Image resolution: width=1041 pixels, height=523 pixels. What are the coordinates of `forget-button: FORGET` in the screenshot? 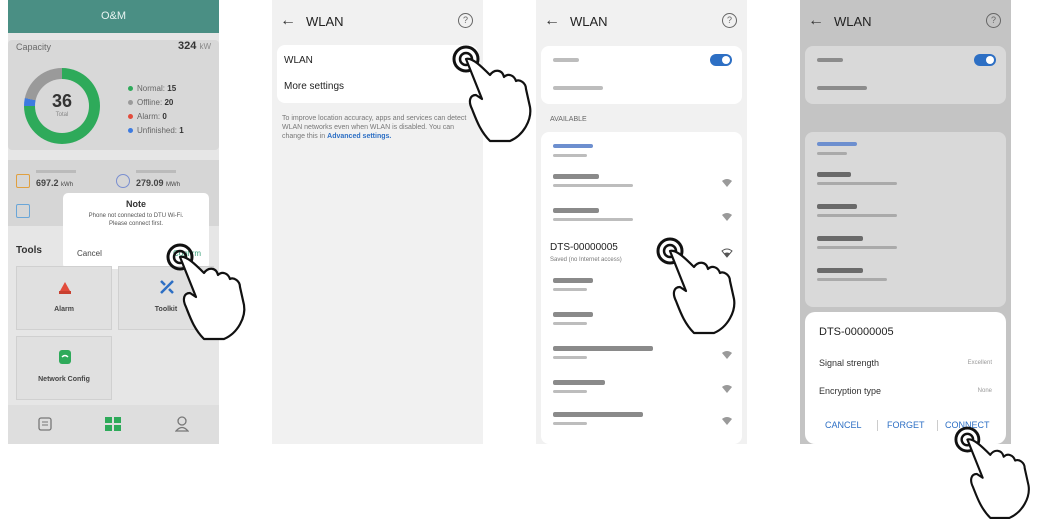 It's located at (906, 425).